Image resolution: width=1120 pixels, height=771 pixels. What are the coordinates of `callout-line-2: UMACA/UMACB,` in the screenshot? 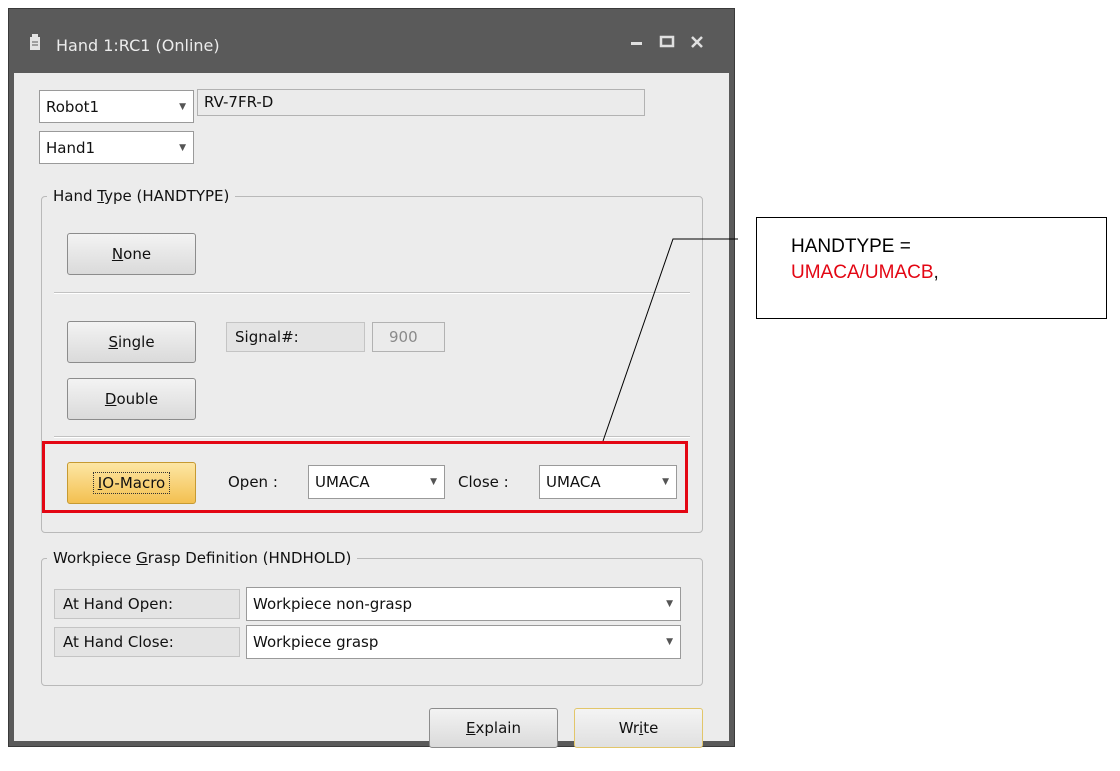 It's located at (865, 272).